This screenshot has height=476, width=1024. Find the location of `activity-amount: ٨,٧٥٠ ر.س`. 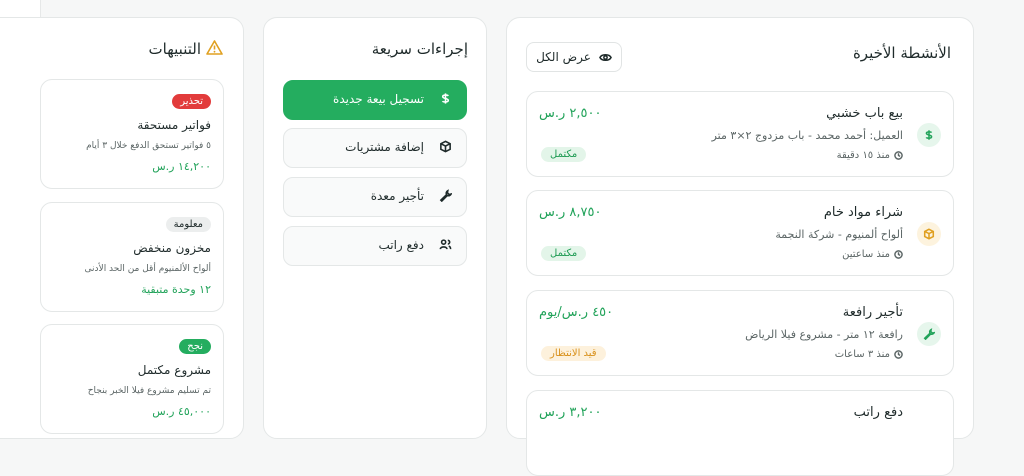

activity-amount: ٨,٧٥٠ ر.س is located at coordinates (570, 212).